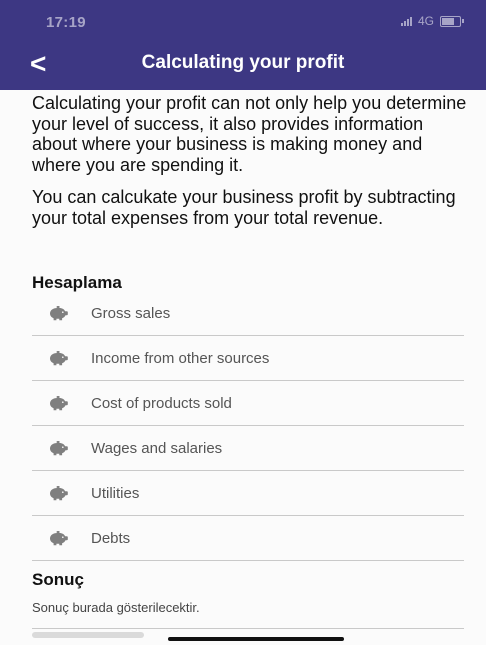  I want to click on result-text: Sonuç burada gösterilecektir., so click(116, 607).